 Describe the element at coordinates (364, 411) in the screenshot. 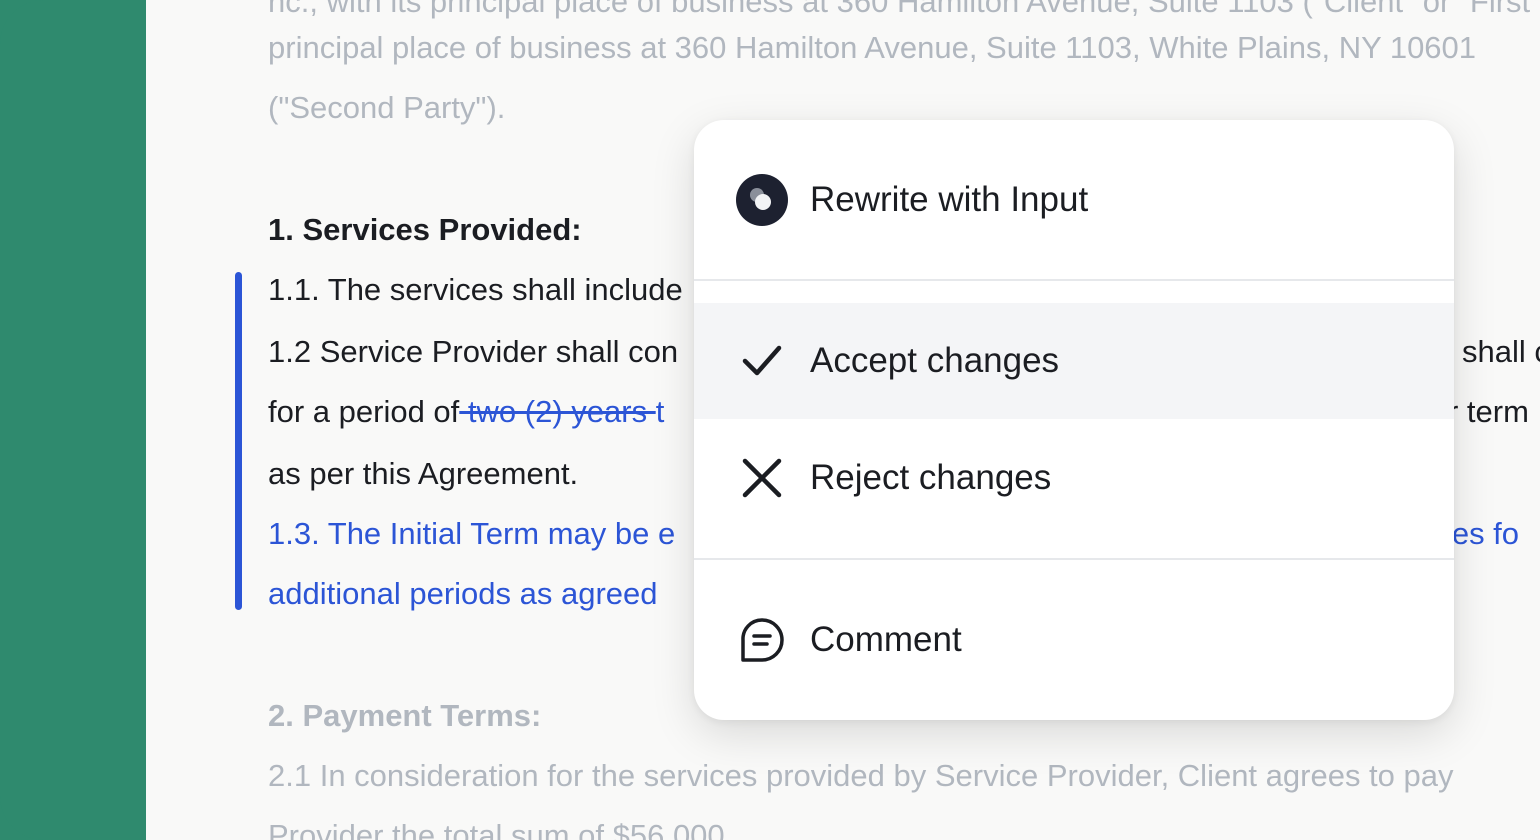

I see `period-prefix: for a period of` at that location.